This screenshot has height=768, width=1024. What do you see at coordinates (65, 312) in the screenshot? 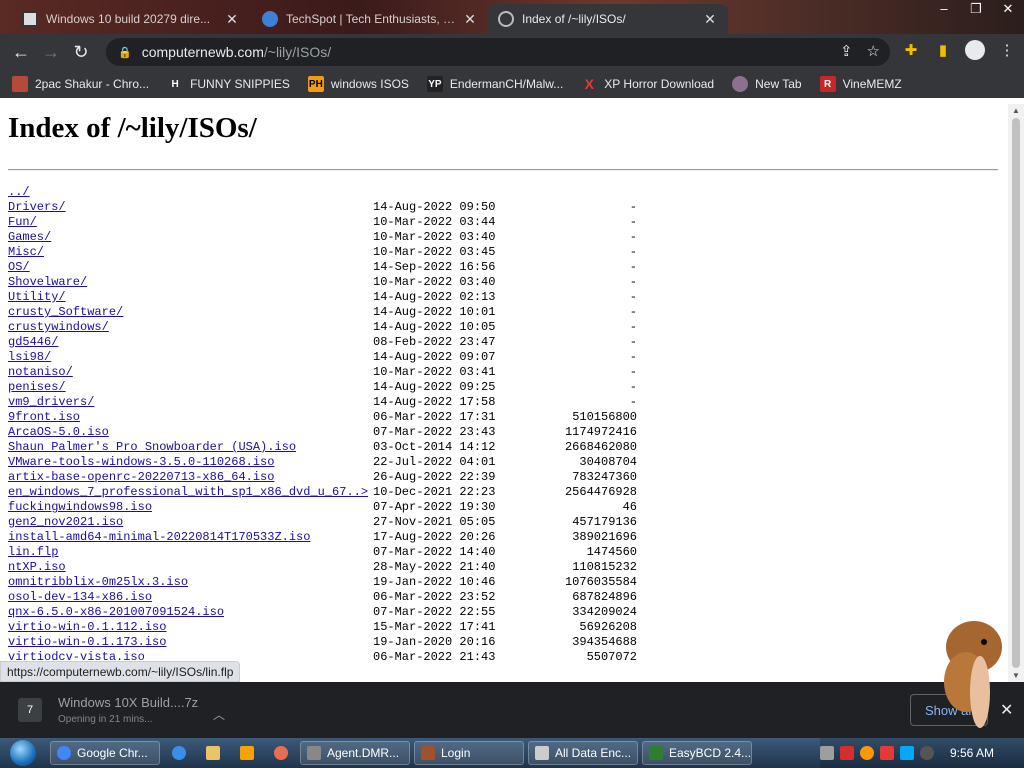
I see `file-link: crusty_Software/` at bounding box center [65, 312].